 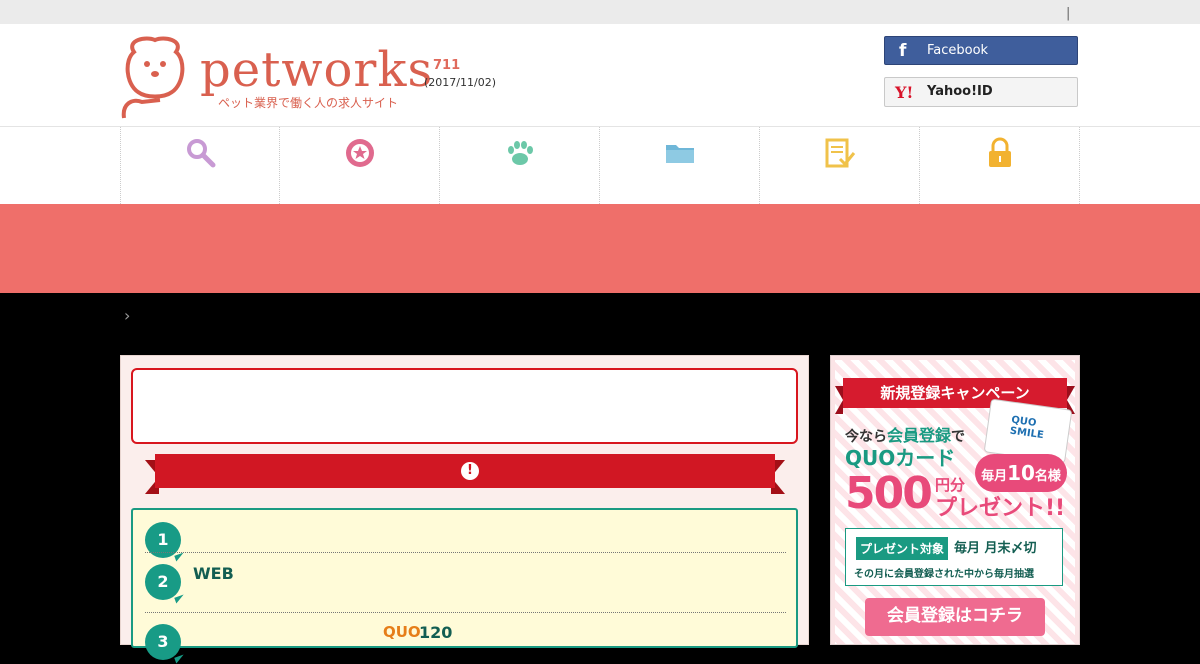 I want to click on campaign-present: プレゼント!!, so click(x=1000, y=508).